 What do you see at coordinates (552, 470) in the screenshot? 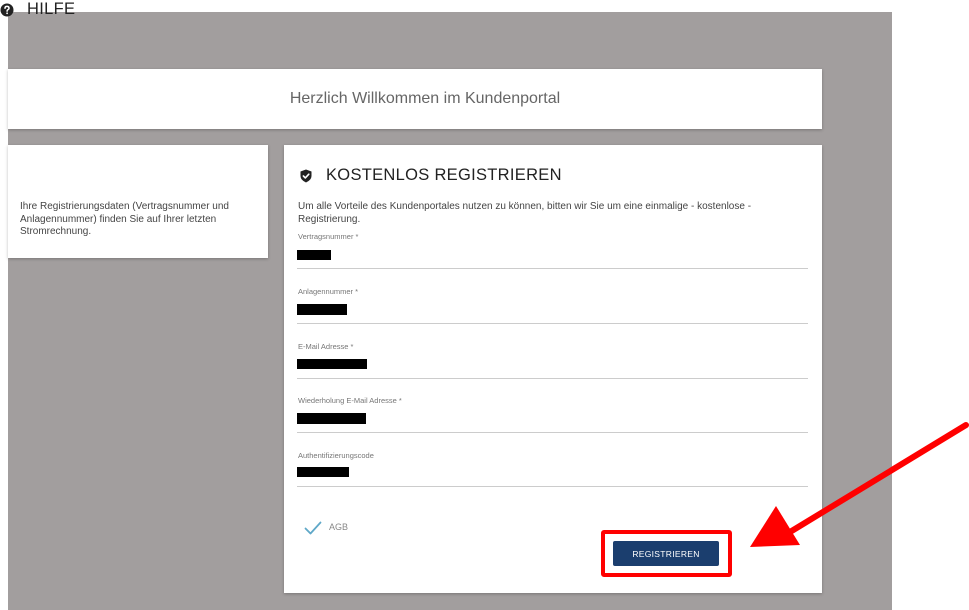
I see `auth-code-field: Authentifizierungscode` at bounding box center [552, 470].